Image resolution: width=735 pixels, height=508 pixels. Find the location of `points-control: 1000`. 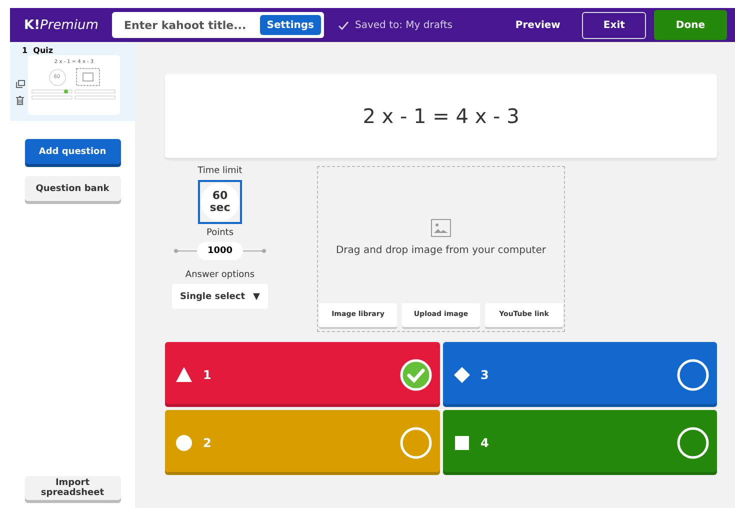

points-control: 1000 is located at coordinates (220, 251).